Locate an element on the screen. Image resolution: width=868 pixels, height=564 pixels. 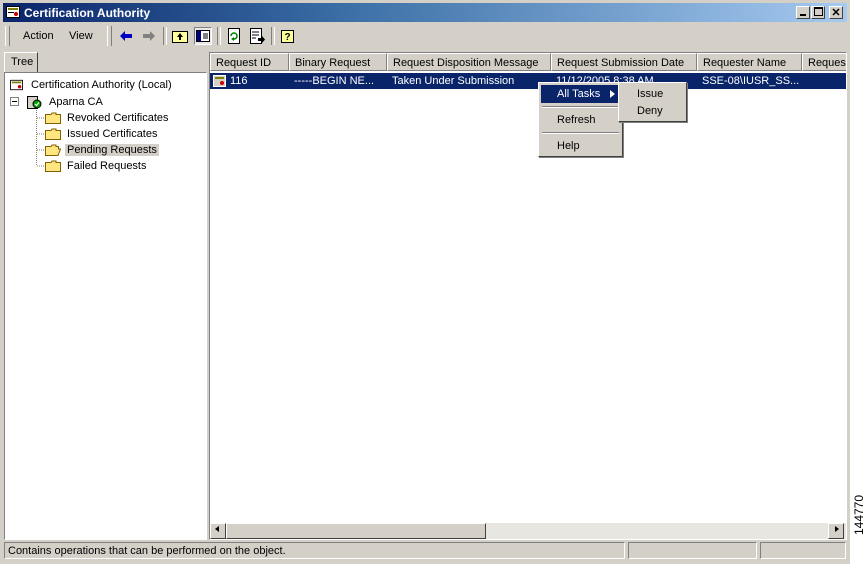
tab-tree: Tree is located at coordinates (21, 62).